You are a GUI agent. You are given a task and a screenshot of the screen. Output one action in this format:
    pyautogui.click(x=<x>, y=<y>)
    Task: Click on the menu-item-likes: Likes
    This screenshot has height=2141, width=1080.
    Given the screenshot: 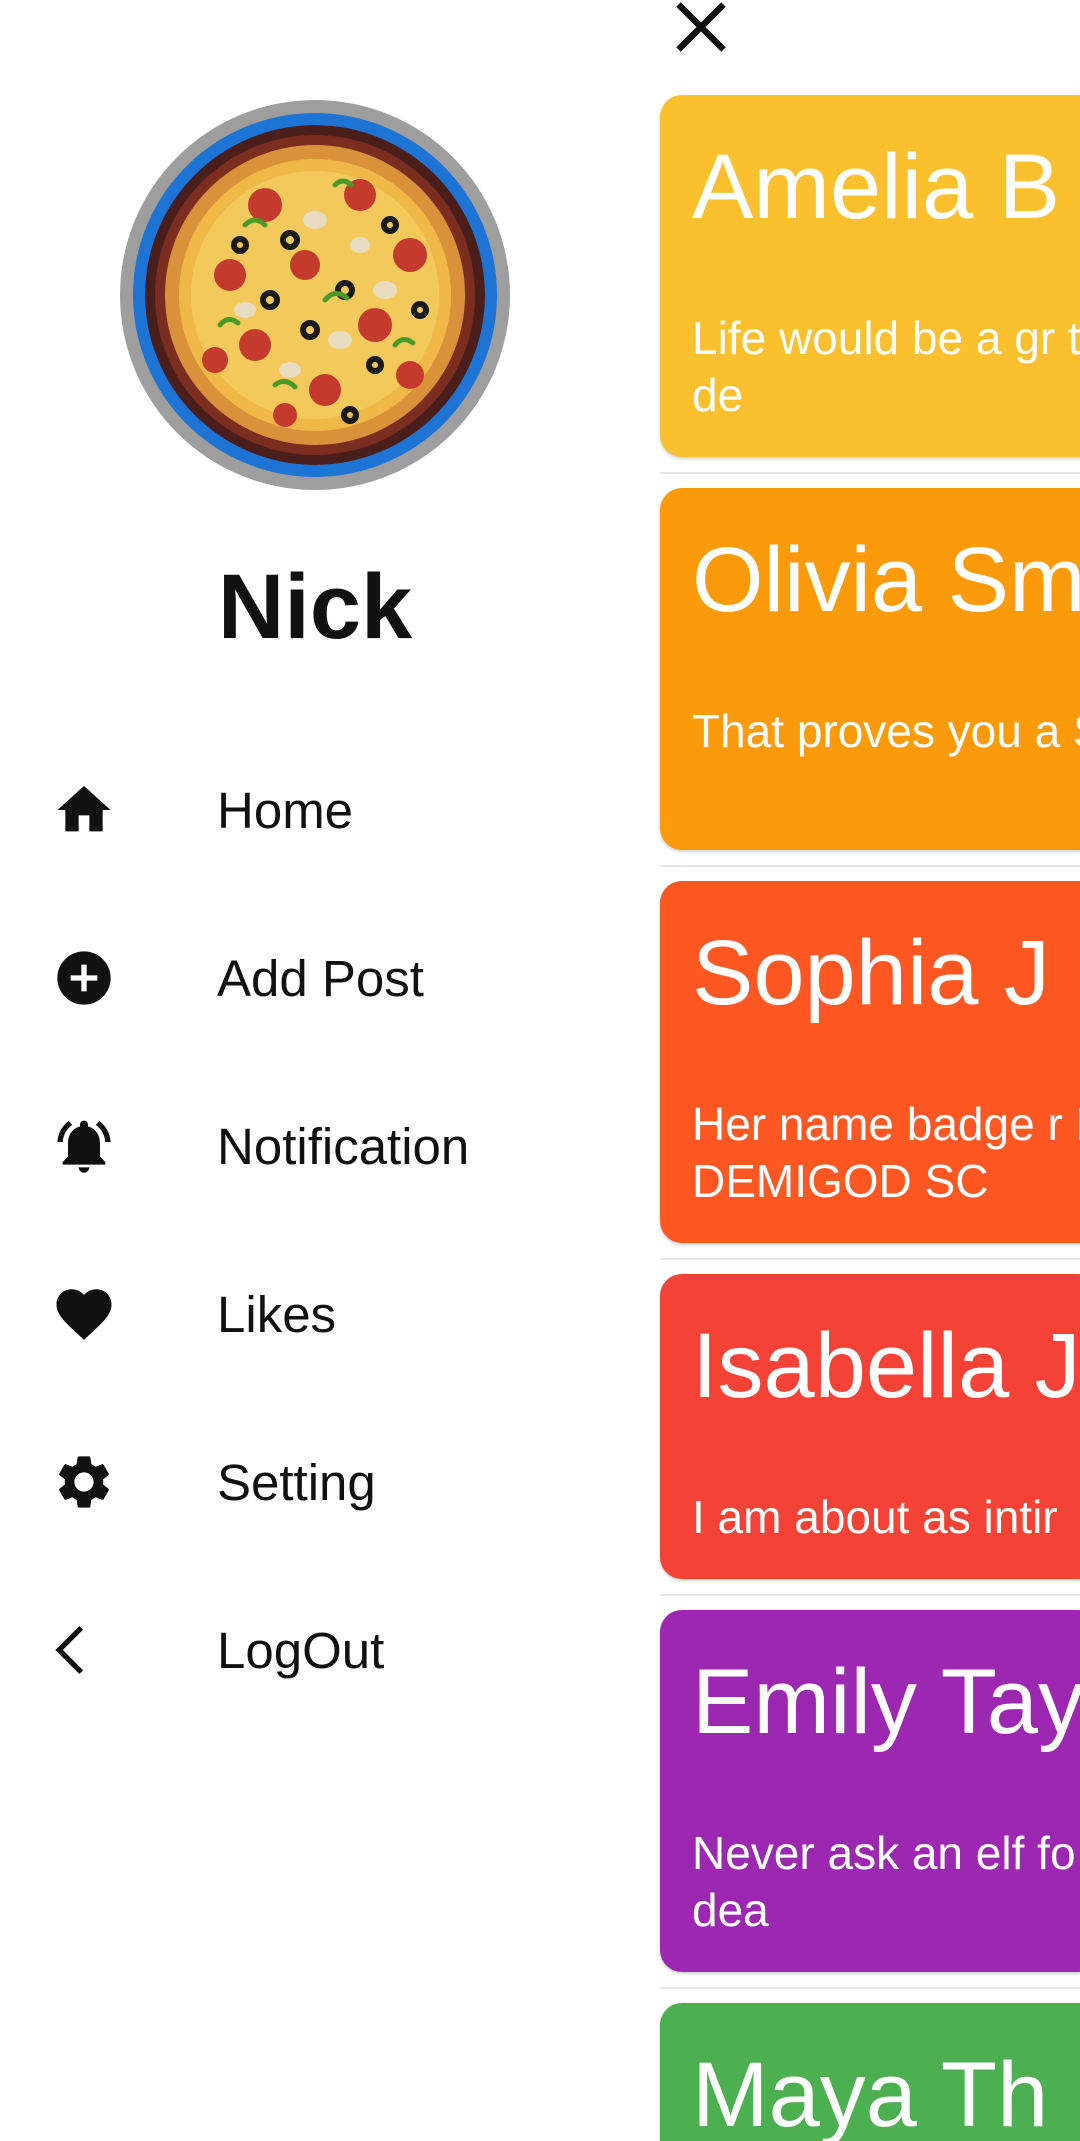 What is the action you would take?
    pyautogui.click(x=320, y=1314)
    